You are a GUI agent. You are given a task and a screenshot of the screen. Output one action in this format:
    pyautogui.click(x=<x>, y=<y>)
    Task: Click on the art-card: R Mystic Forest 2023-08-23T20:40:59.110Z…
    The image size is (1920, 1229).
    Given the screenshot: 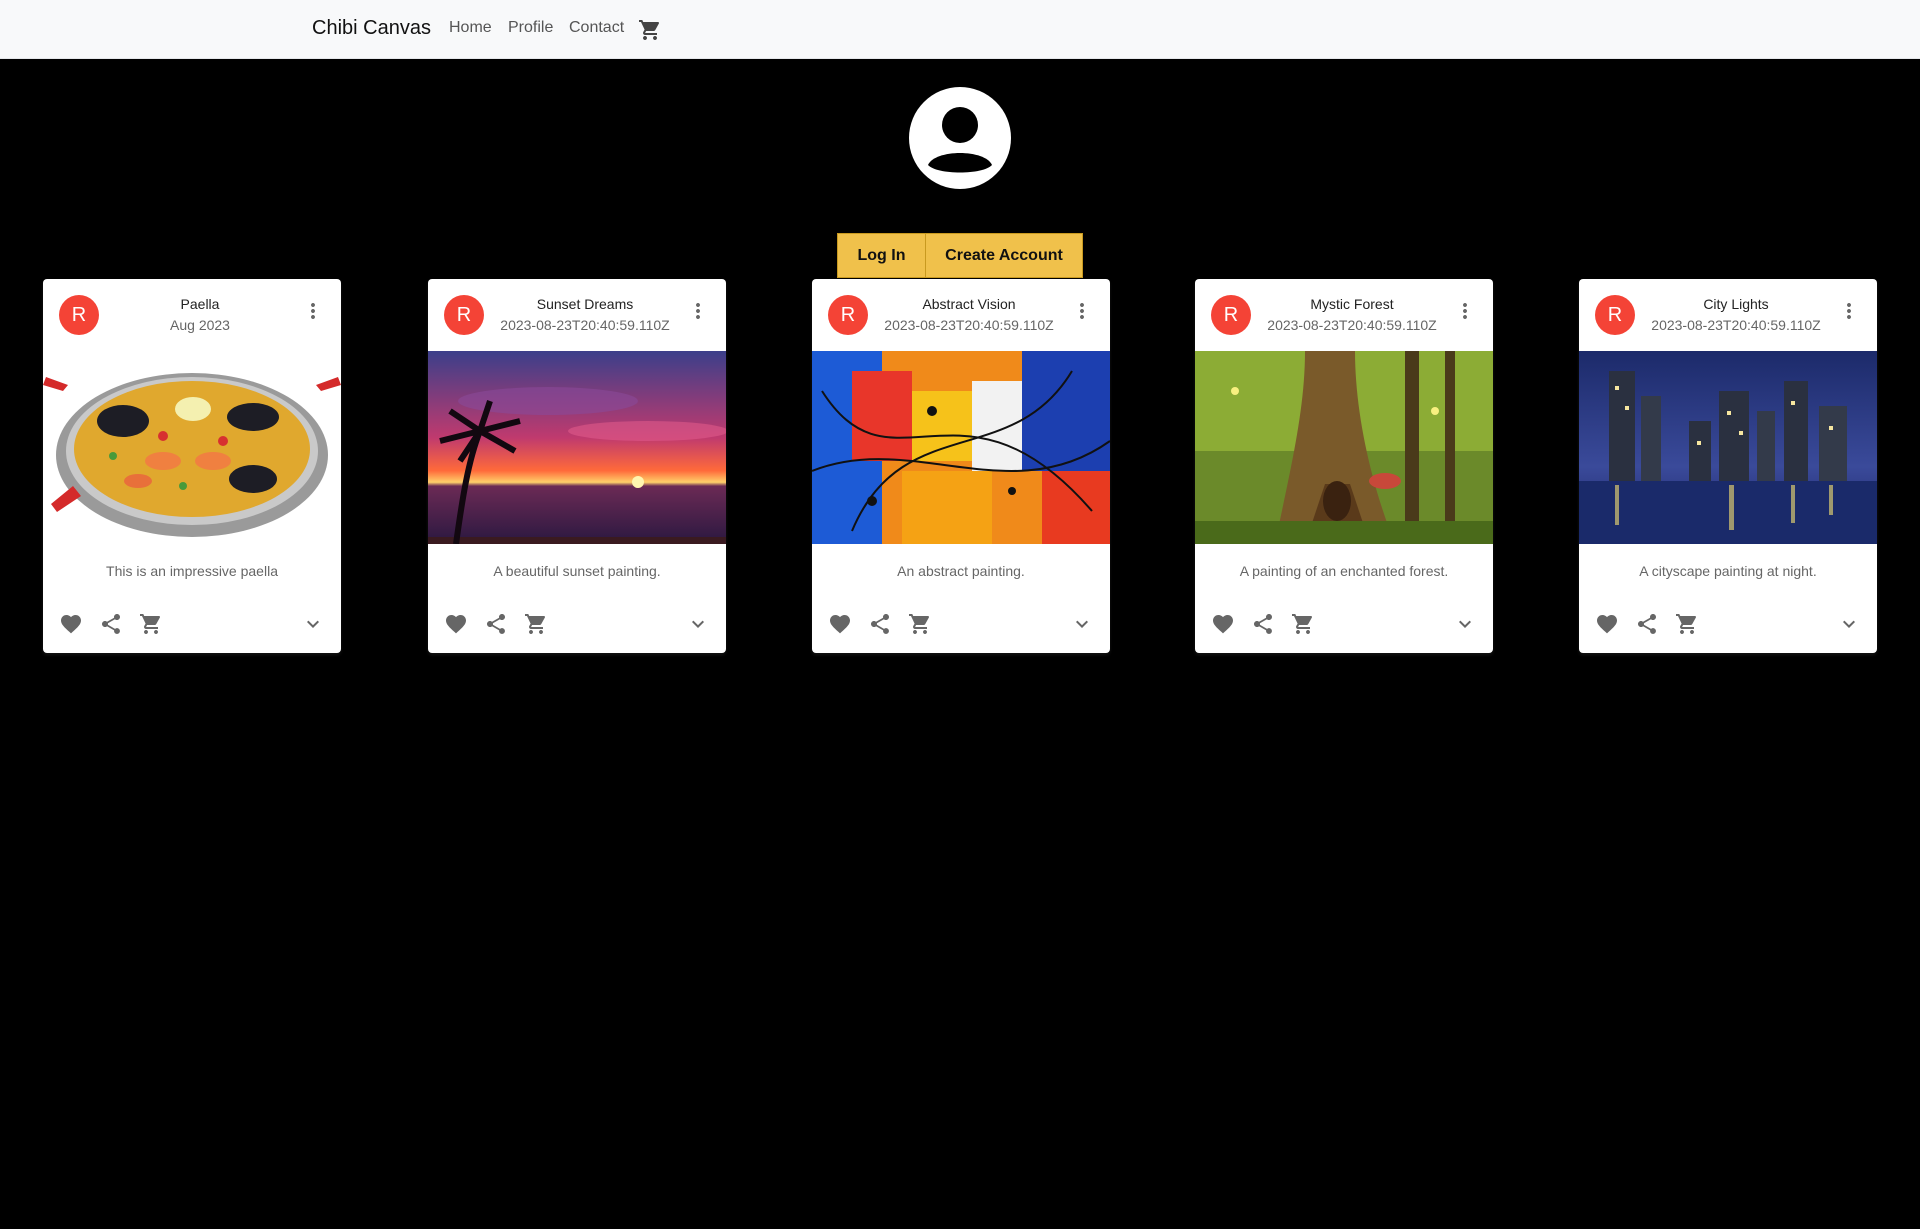 What is the action you would take?
    pyautogui.click(x=1344, y=466)
    